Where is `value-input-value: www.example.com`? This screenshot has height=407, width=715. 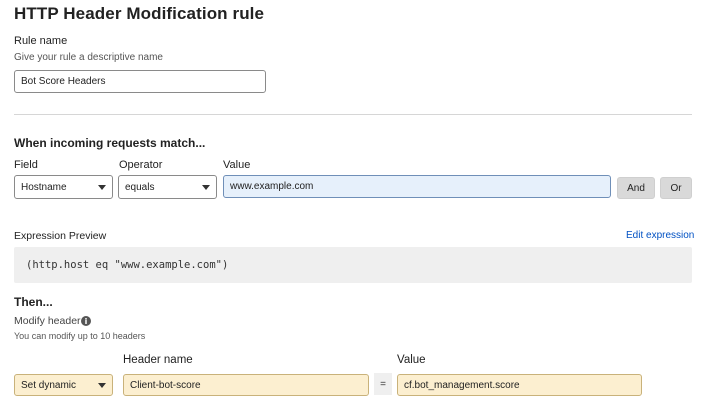 value-input-value: www.example.com is located at coordinates (272, 186).